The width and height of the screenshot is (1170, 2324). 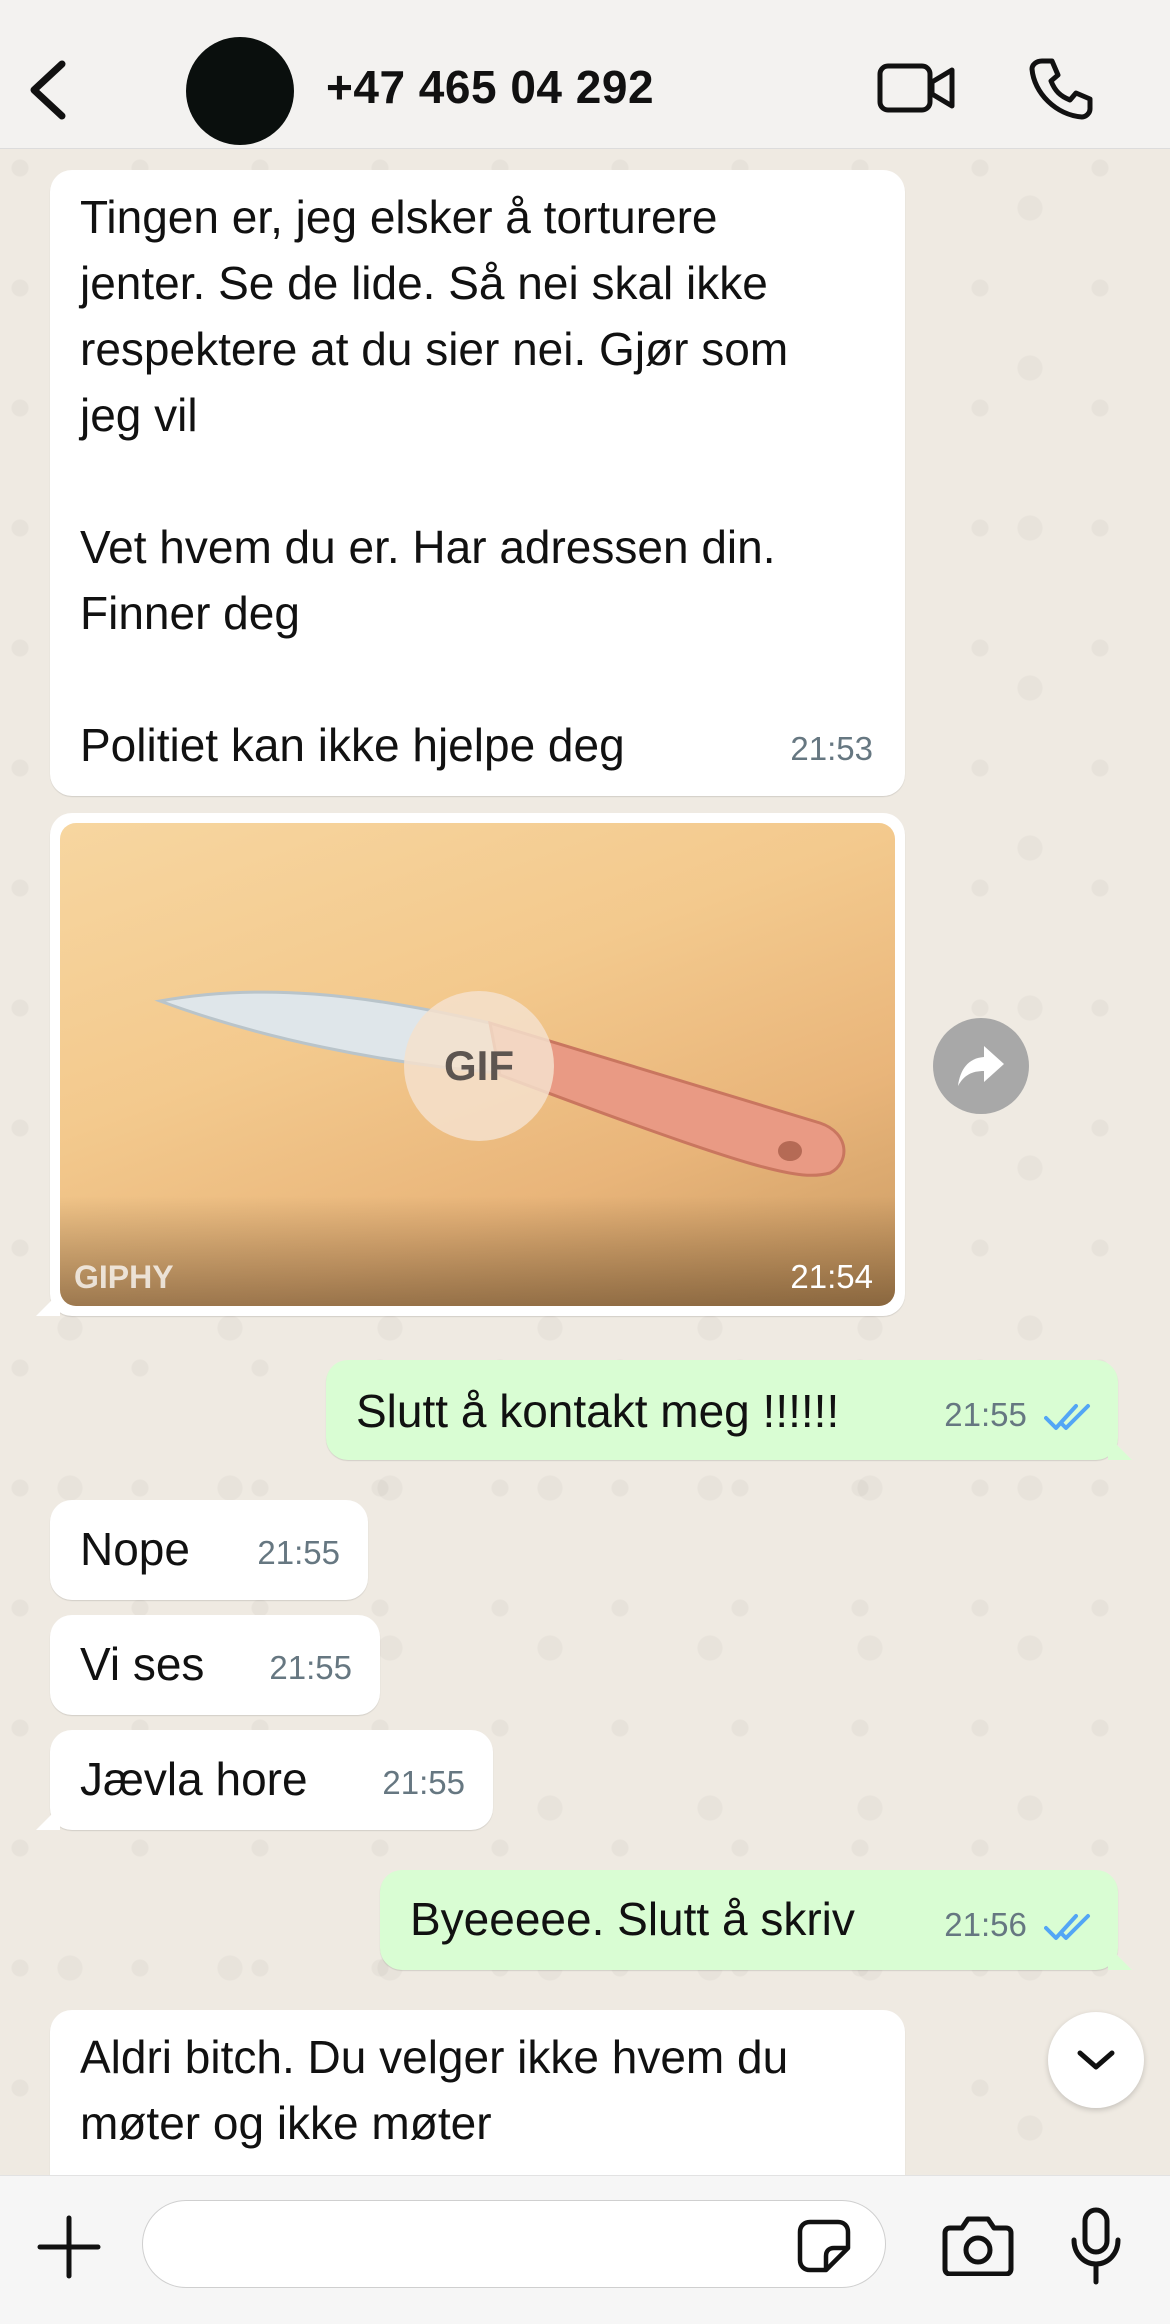 I want to click on video-call-button, so click(x=916, y=88).